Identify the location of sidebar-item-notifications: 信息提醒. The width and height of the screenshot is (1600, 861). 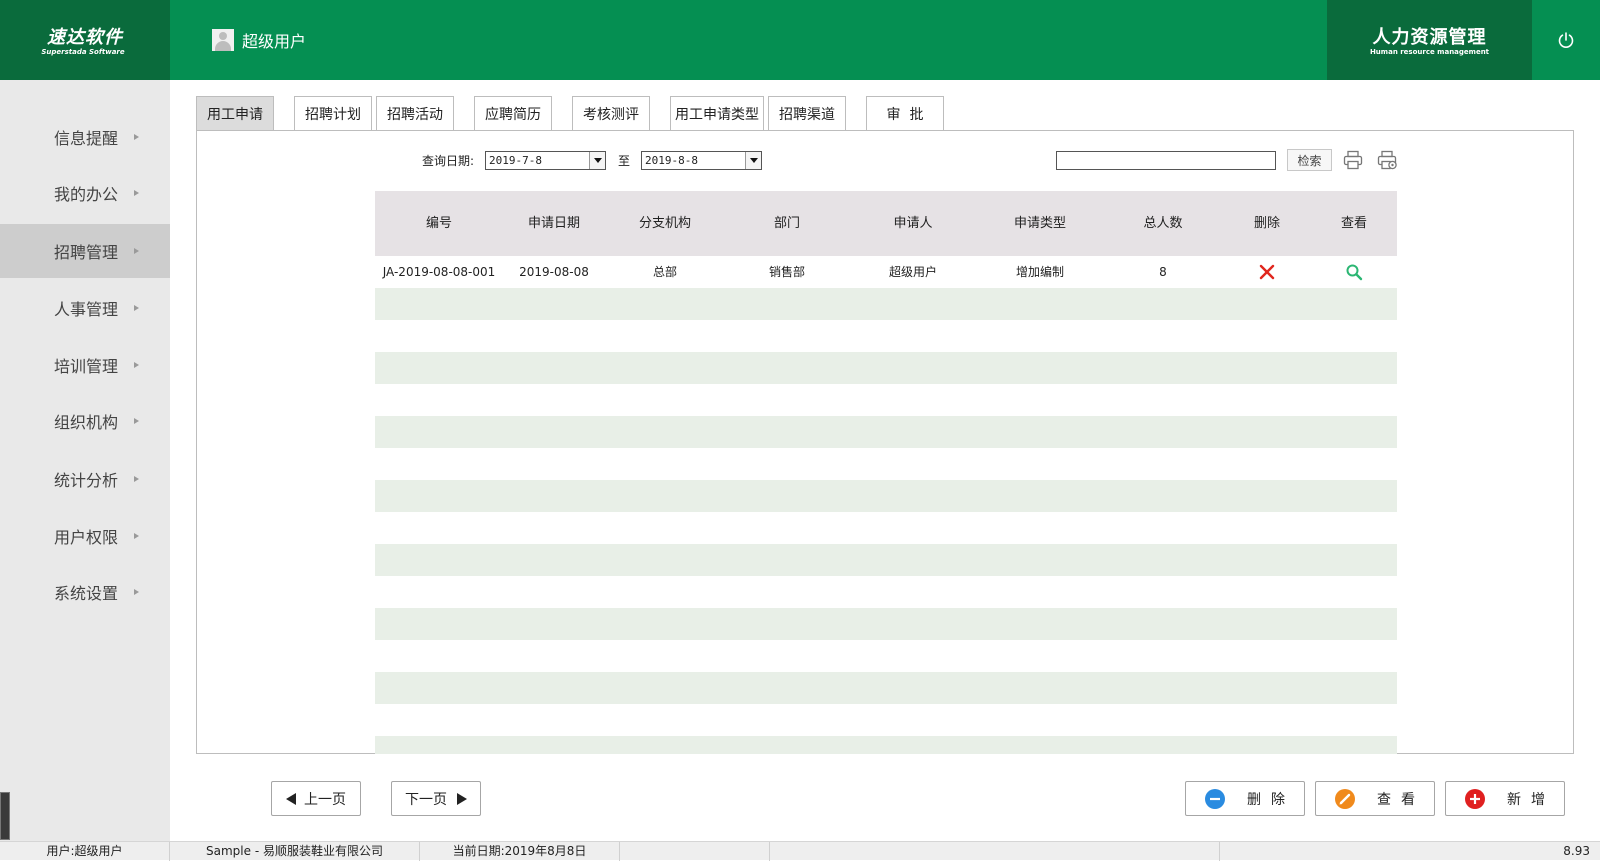
(85, 137).